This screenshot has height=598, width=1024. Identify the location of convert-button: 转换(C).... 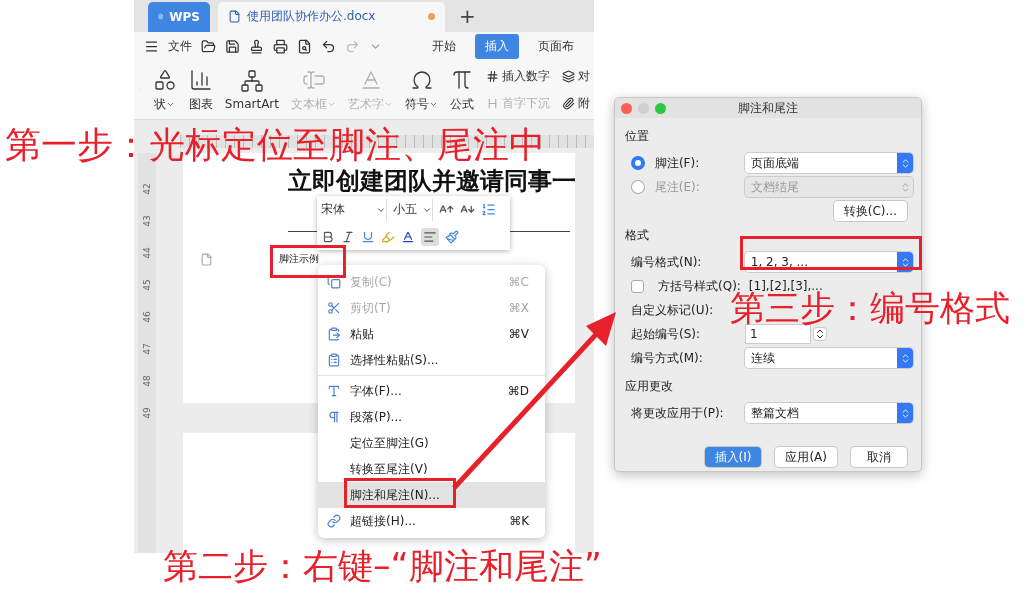
(870, 211).